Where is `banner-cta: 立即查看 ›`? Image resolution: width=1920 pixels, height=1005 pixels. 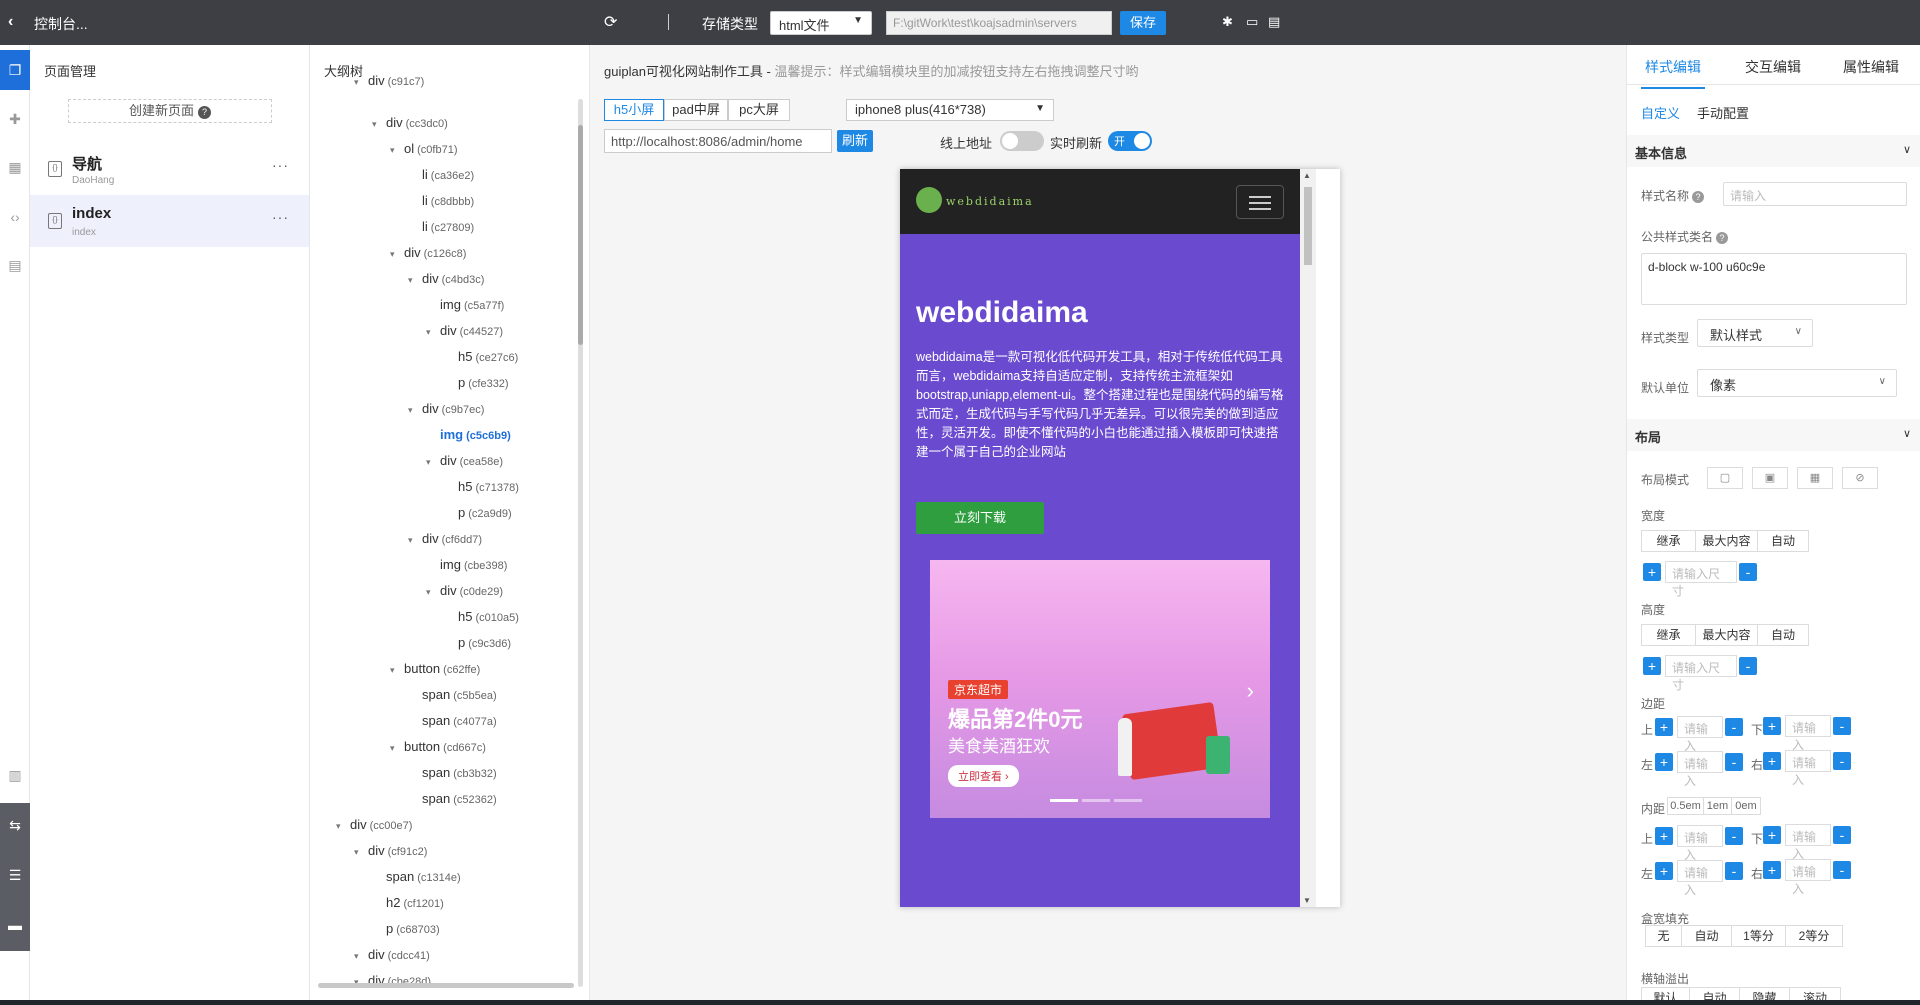
banner-cta: 立即查看 › is located at coordinates (983, 776).